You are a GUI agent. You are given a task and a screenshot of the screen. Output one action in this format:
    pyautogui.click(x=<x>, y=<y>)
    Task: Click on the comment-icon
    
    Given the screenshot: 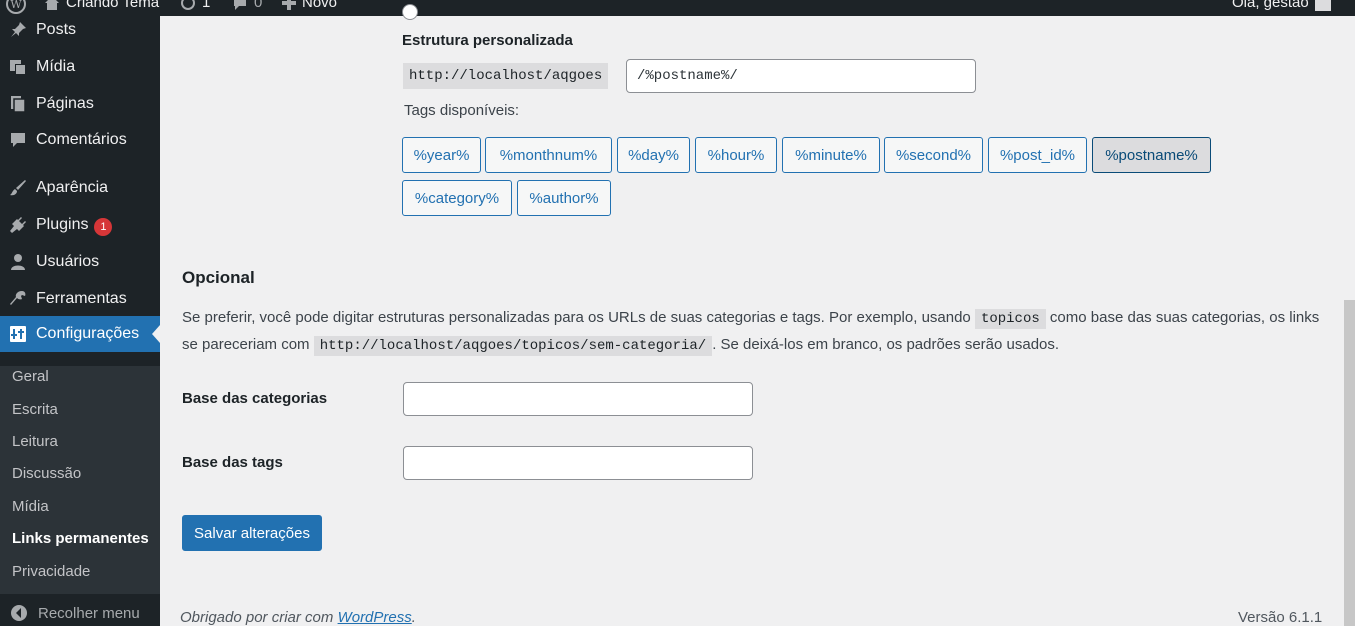 What is the action you would take?
    pyautogui.click(x=240, y=5)
    